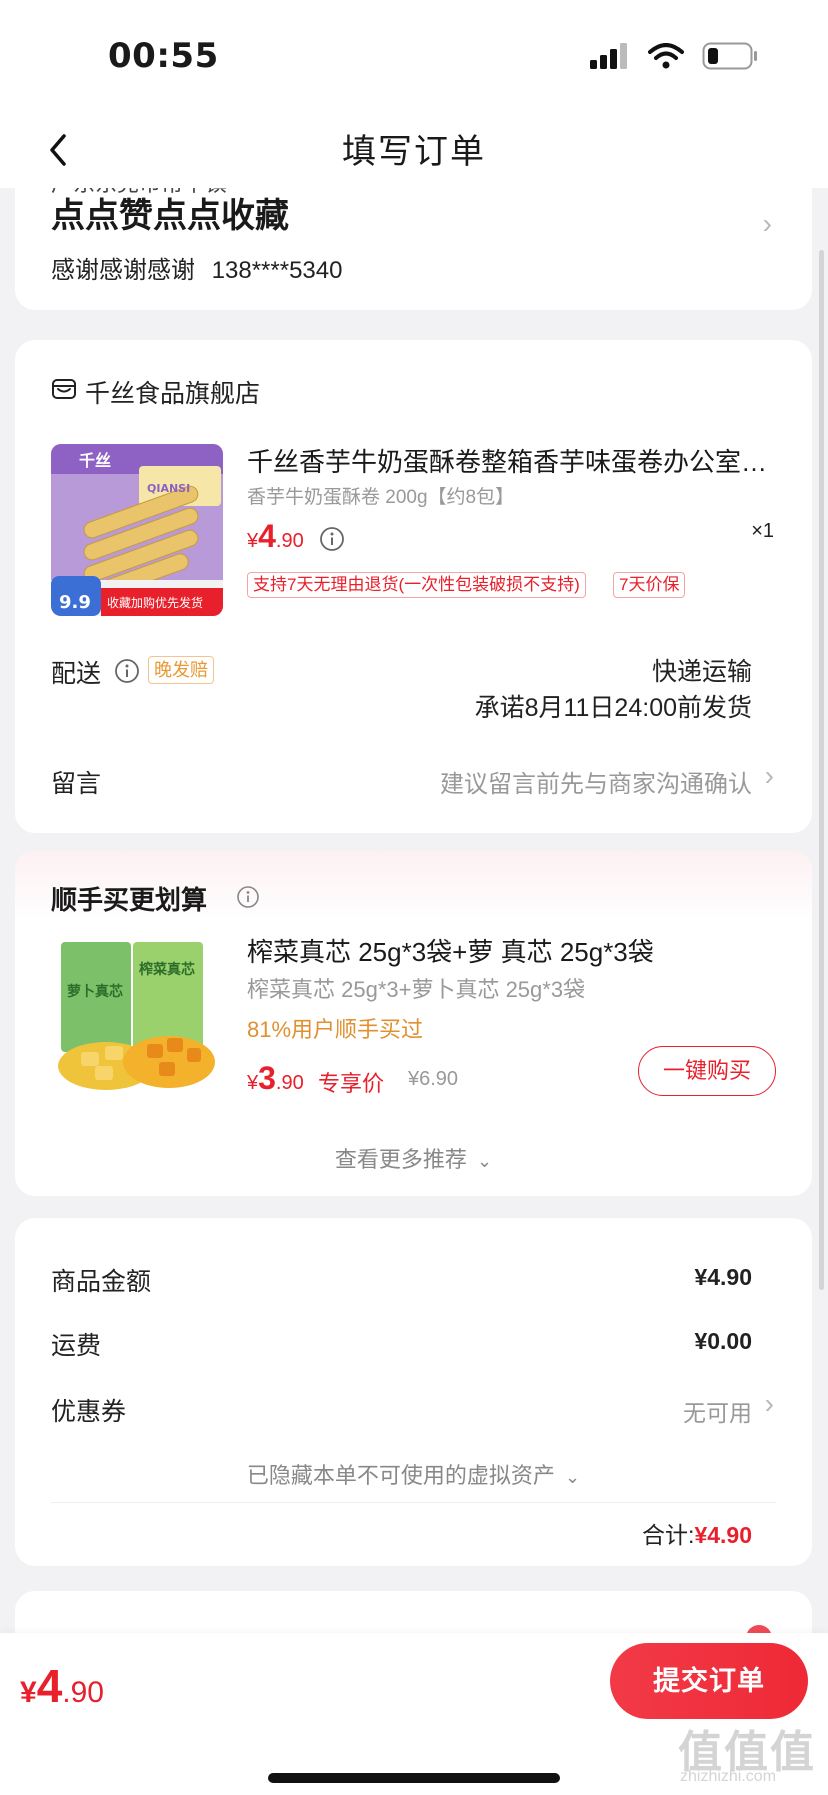 This screenshot has width=828, height=1795. I want to click on recommend-price: ¥3.90, so click(275, 1078).